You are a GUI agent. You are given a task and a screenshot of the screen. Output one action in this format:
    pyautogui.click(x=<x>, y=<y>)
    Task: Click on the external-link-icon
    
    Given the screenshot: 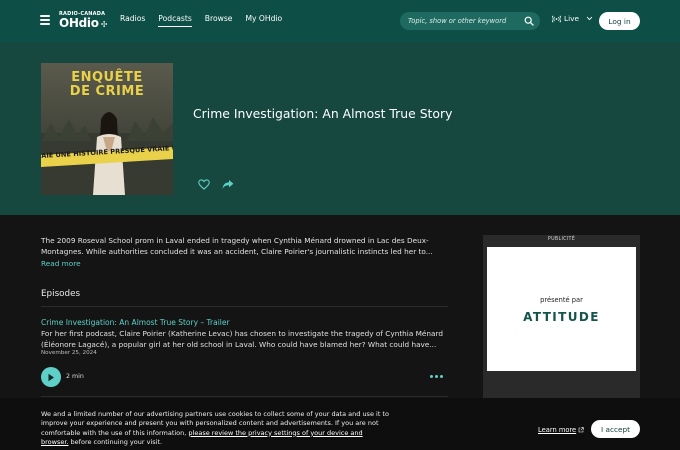 What is the action you would take?
    pyautogui.click(x=581, y=430)
    